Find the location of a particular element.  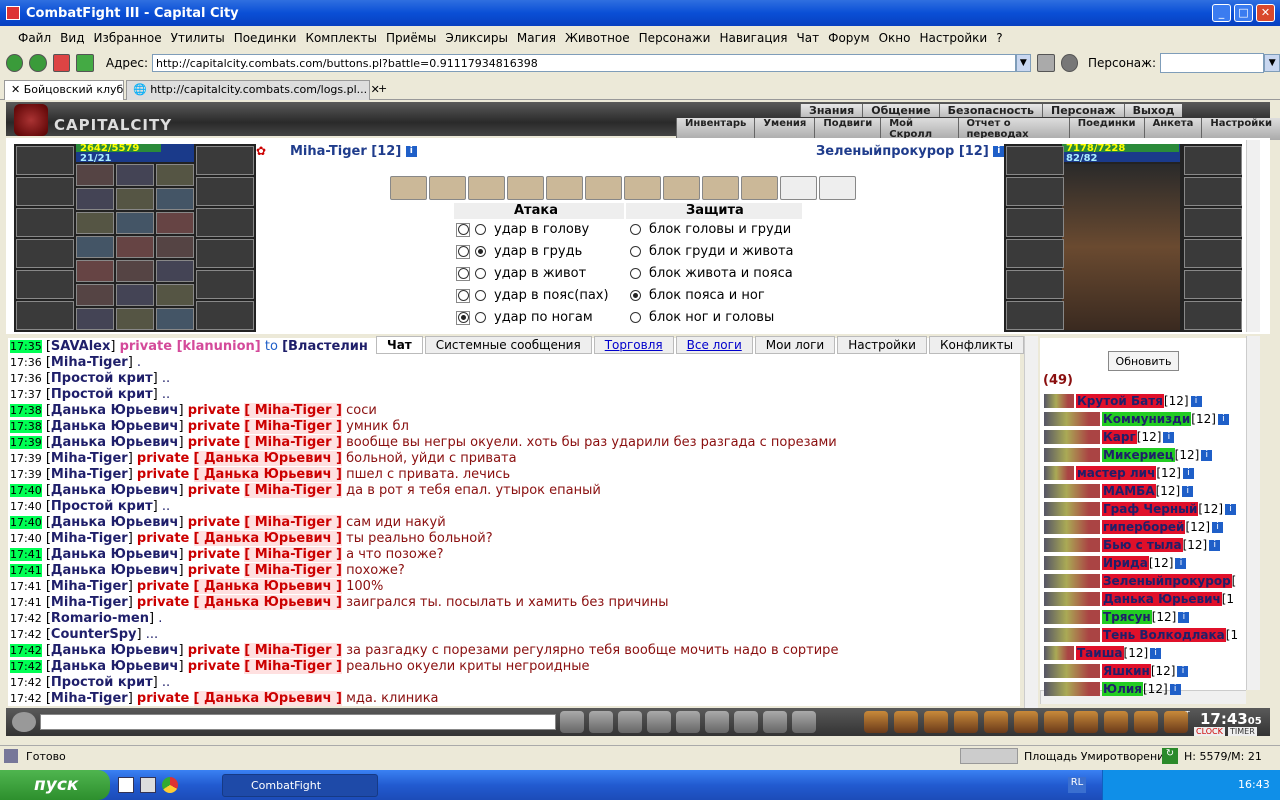

user-row: Ирида [12] i is located at coordinates (1115, 563).